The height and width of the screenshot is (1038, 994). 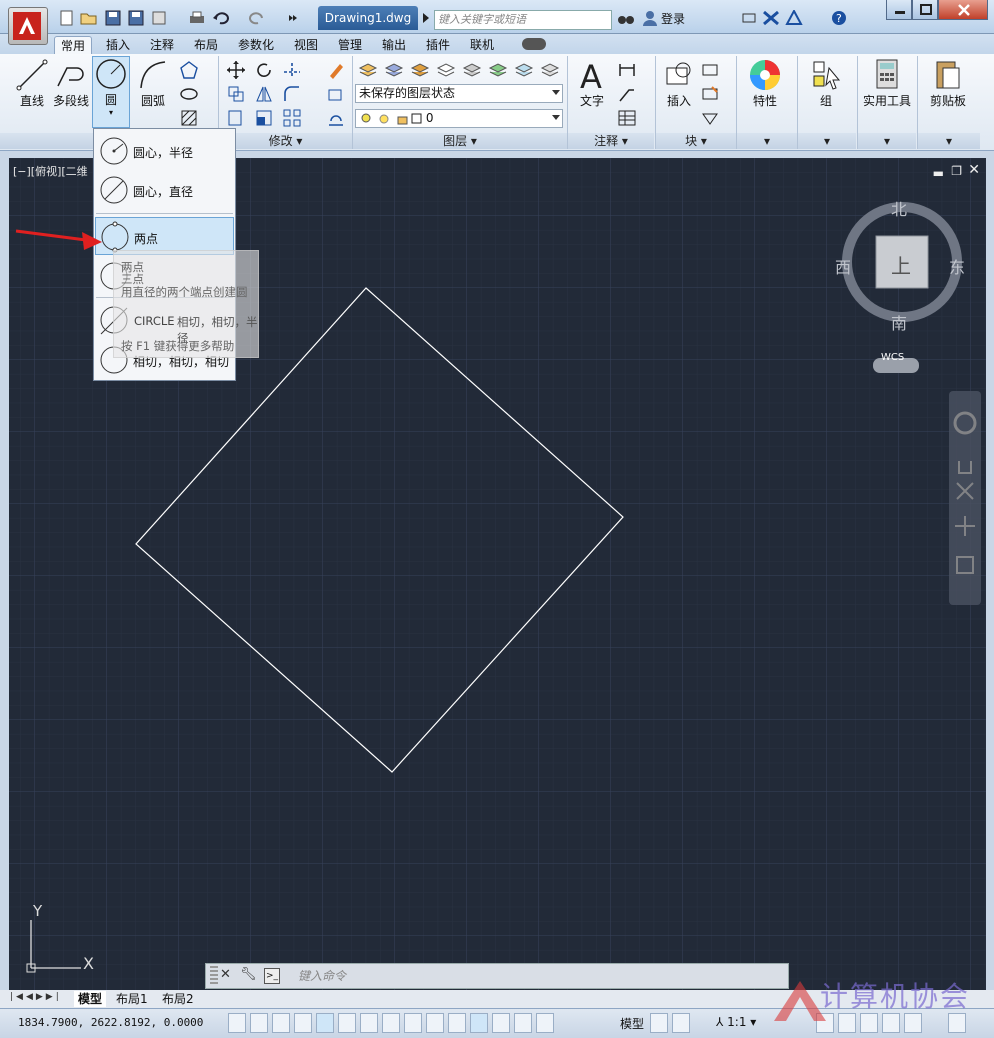 What do you see at coordinates (887, 141) in the screenshot?
I see `utilities-panel-footer: ▾` at bounding box center [887, 141].